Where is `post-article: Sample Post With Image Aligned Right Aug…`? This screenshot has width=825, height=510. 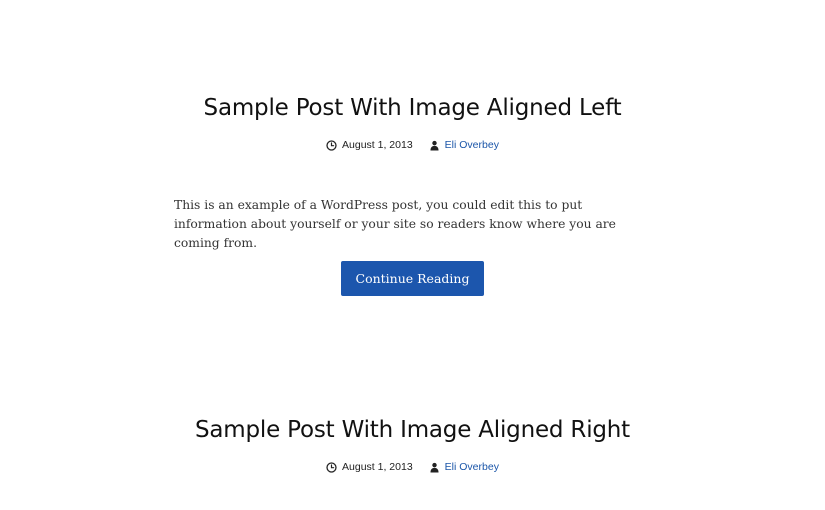 post-article: Sample Post With Image Aligned Right Aug… is located at coordinates (412, 444).